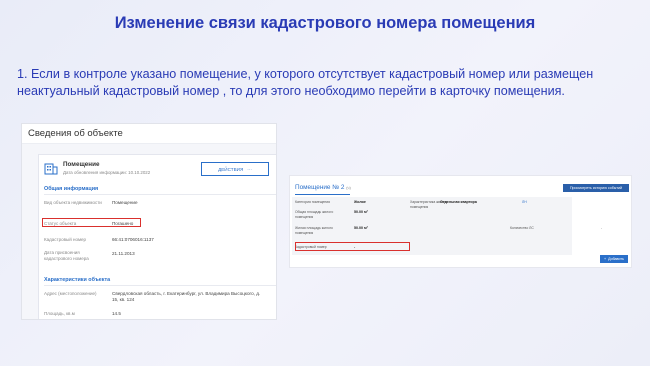  What do you see at coordinates (322, 194) in the screenshot?
I see `title-underline` at bounding box center [322, 194].